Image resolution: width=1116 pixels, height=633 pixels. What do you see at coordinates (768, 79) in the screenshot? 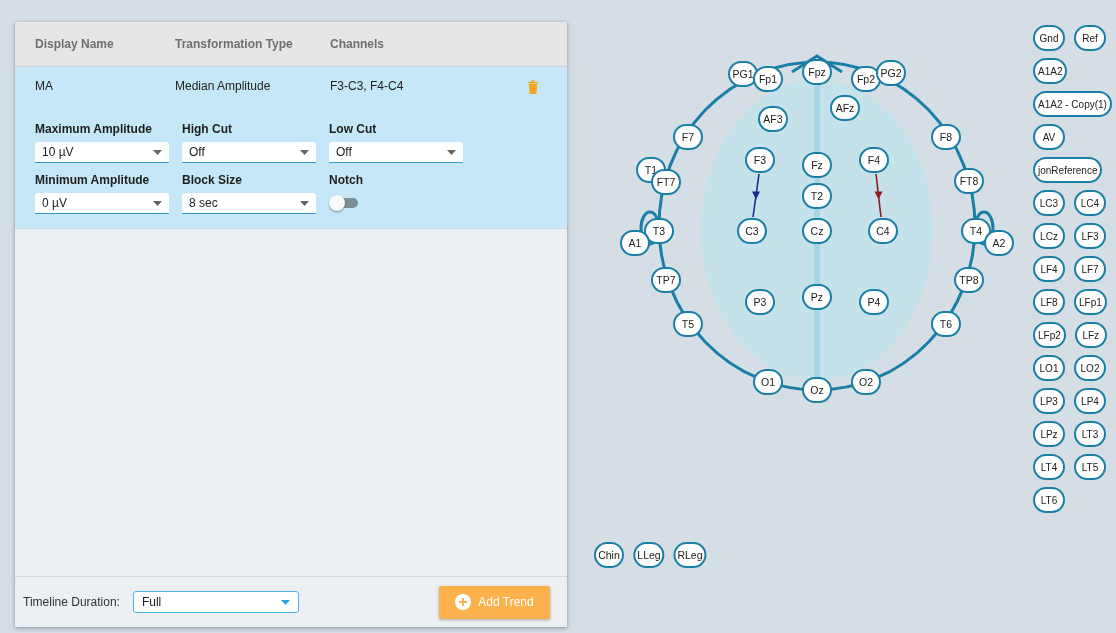
I see `electrode: Fp1` at bounding box center [768, 79].